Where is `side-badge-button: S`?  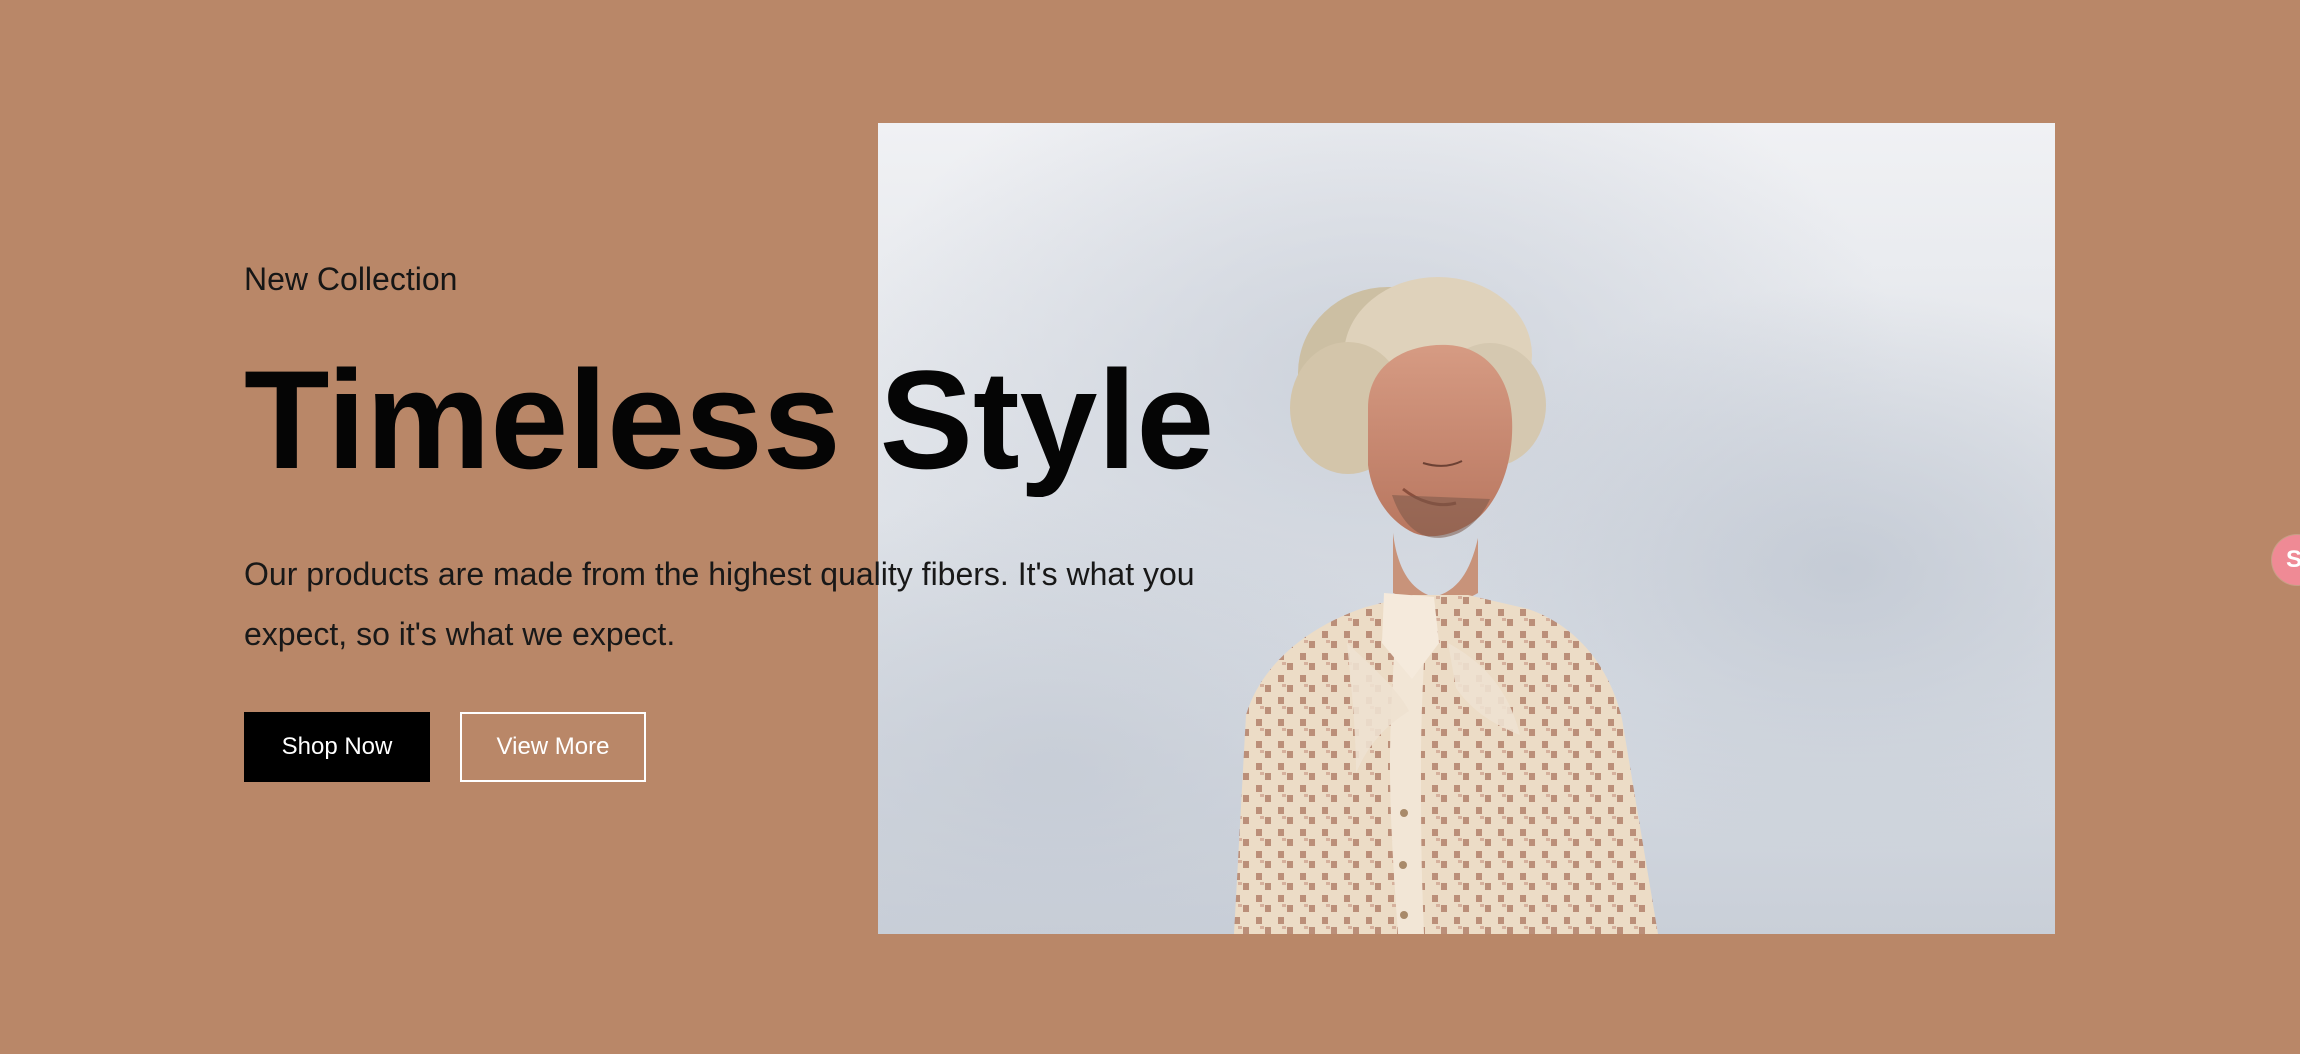
side-badge-button: S is located at coordinates (2286, 560).